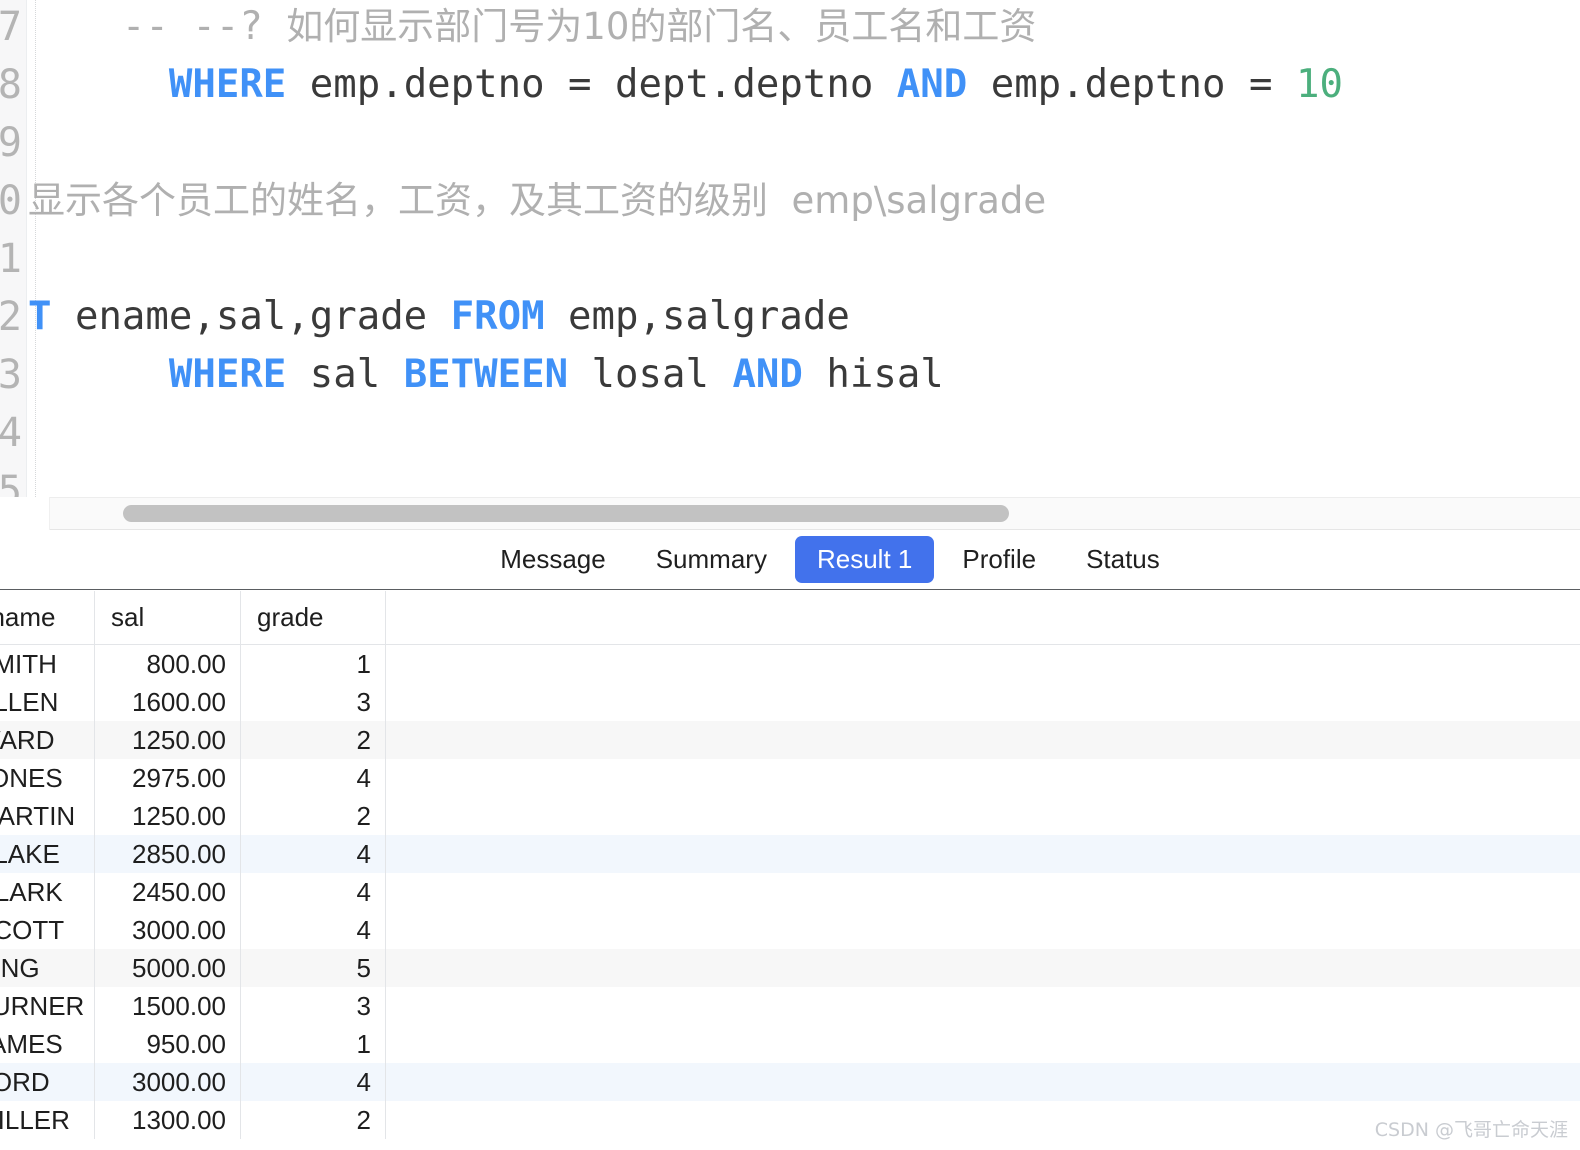 The width and height of the screenshot is (1580, 1150). Describe the element at coordinates (167, 778) in the screenshot. I see `cell-sal: 2975.00` at that location.